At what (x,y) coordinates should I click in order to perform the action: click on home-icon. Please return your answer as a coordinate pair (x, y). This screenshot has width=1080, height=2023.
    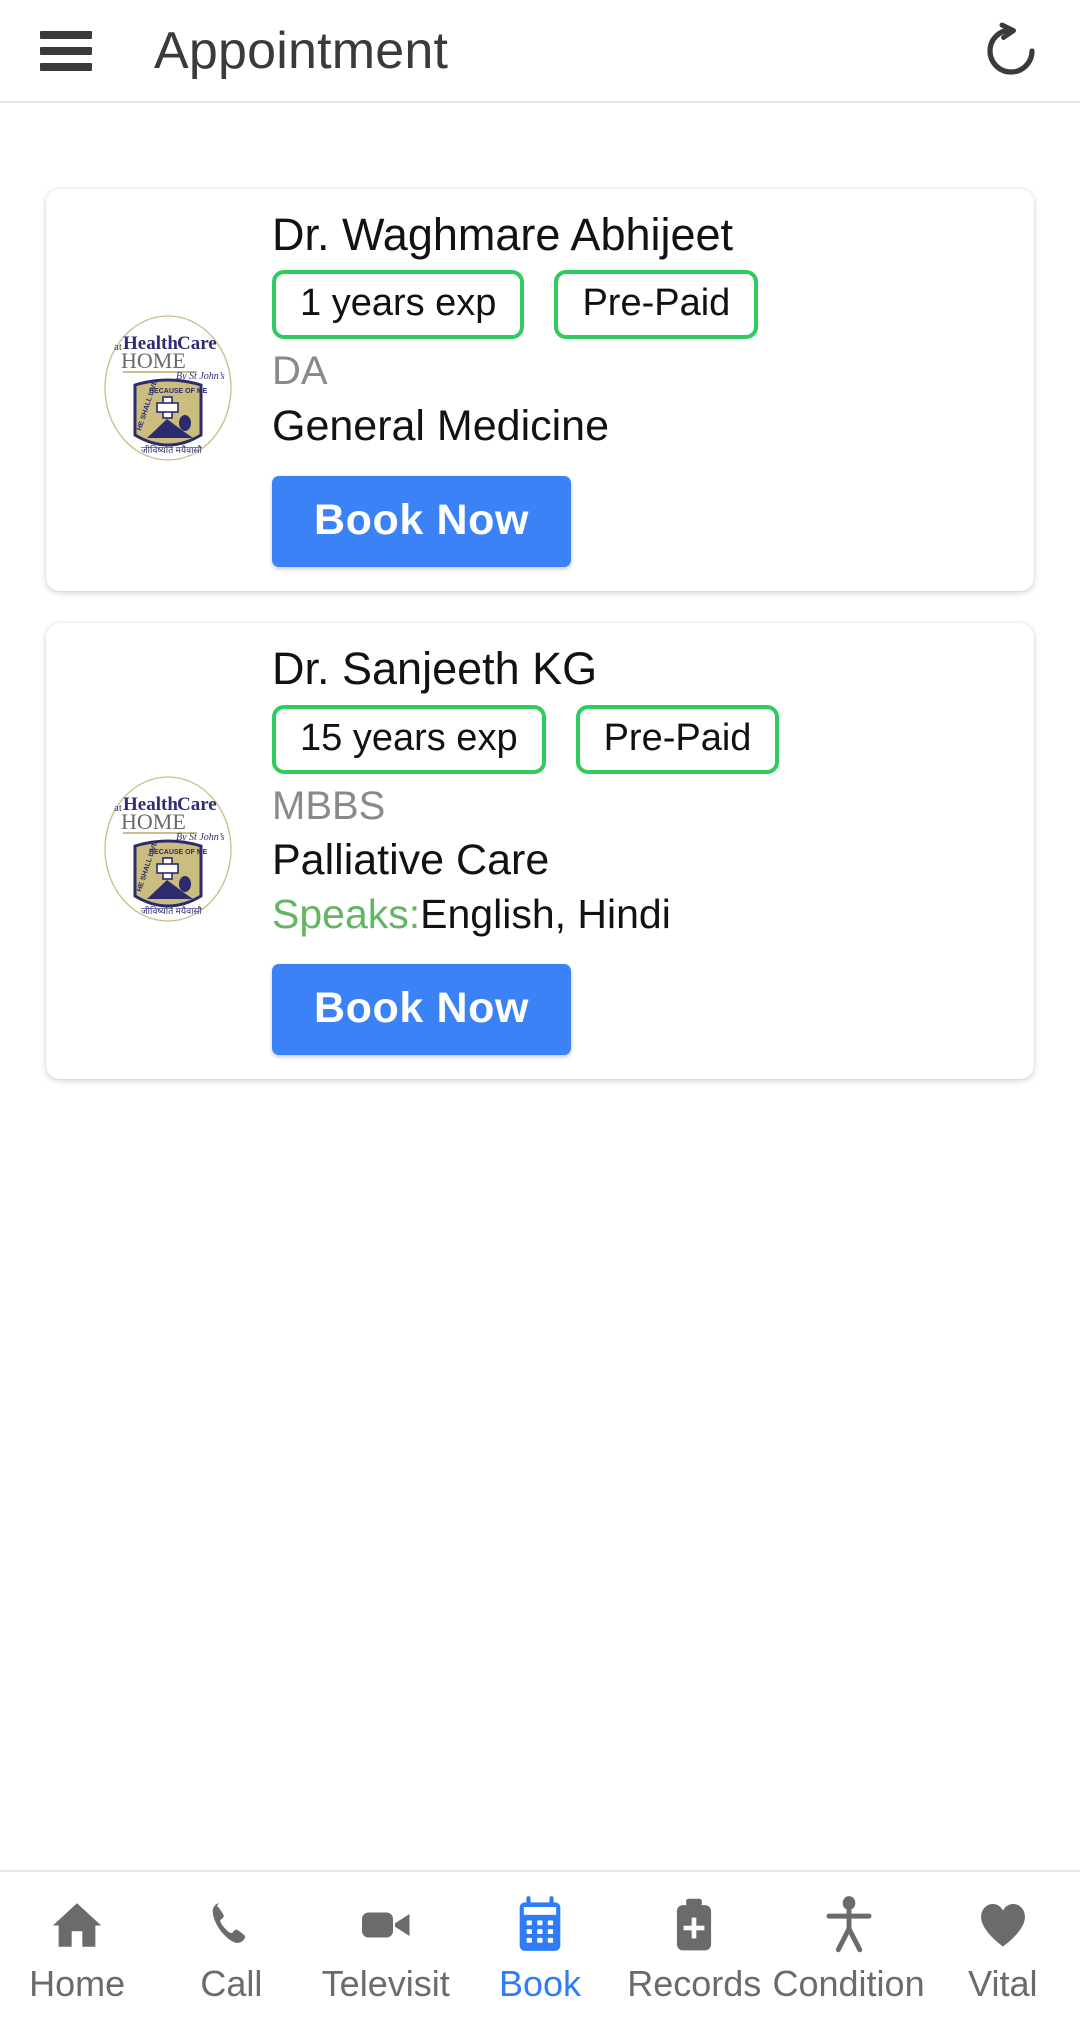
    Looking at the image, I should click on (77, 1925).